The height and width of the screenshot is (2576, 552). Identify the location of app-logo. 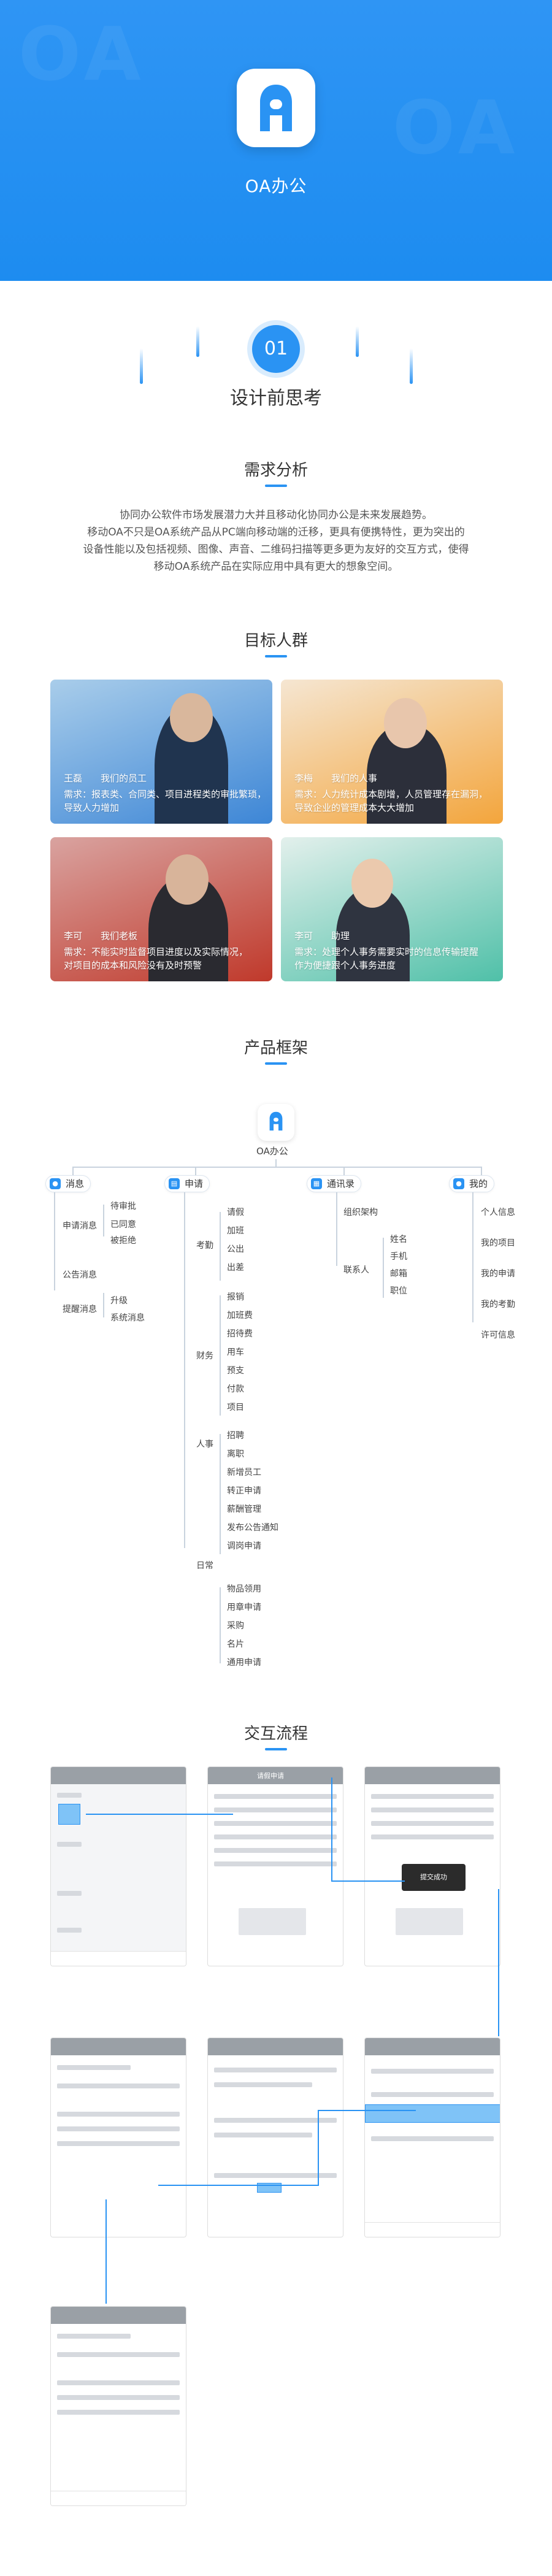
(276, 108).